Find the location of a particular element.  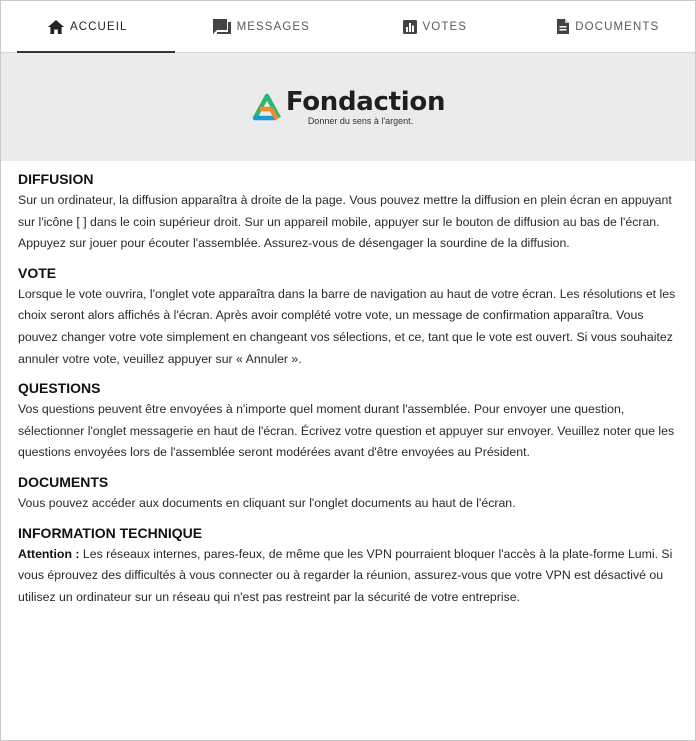

section-heading: VOTE is located at coordinates (37, 272).